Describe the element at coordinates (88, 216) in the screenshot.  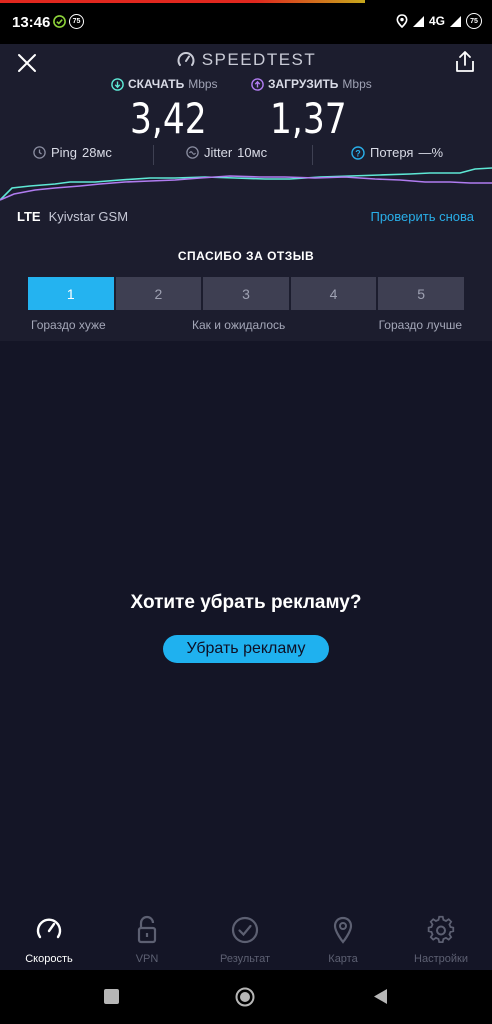
I see `carrier-name: Kyivstar GSM` at that location.